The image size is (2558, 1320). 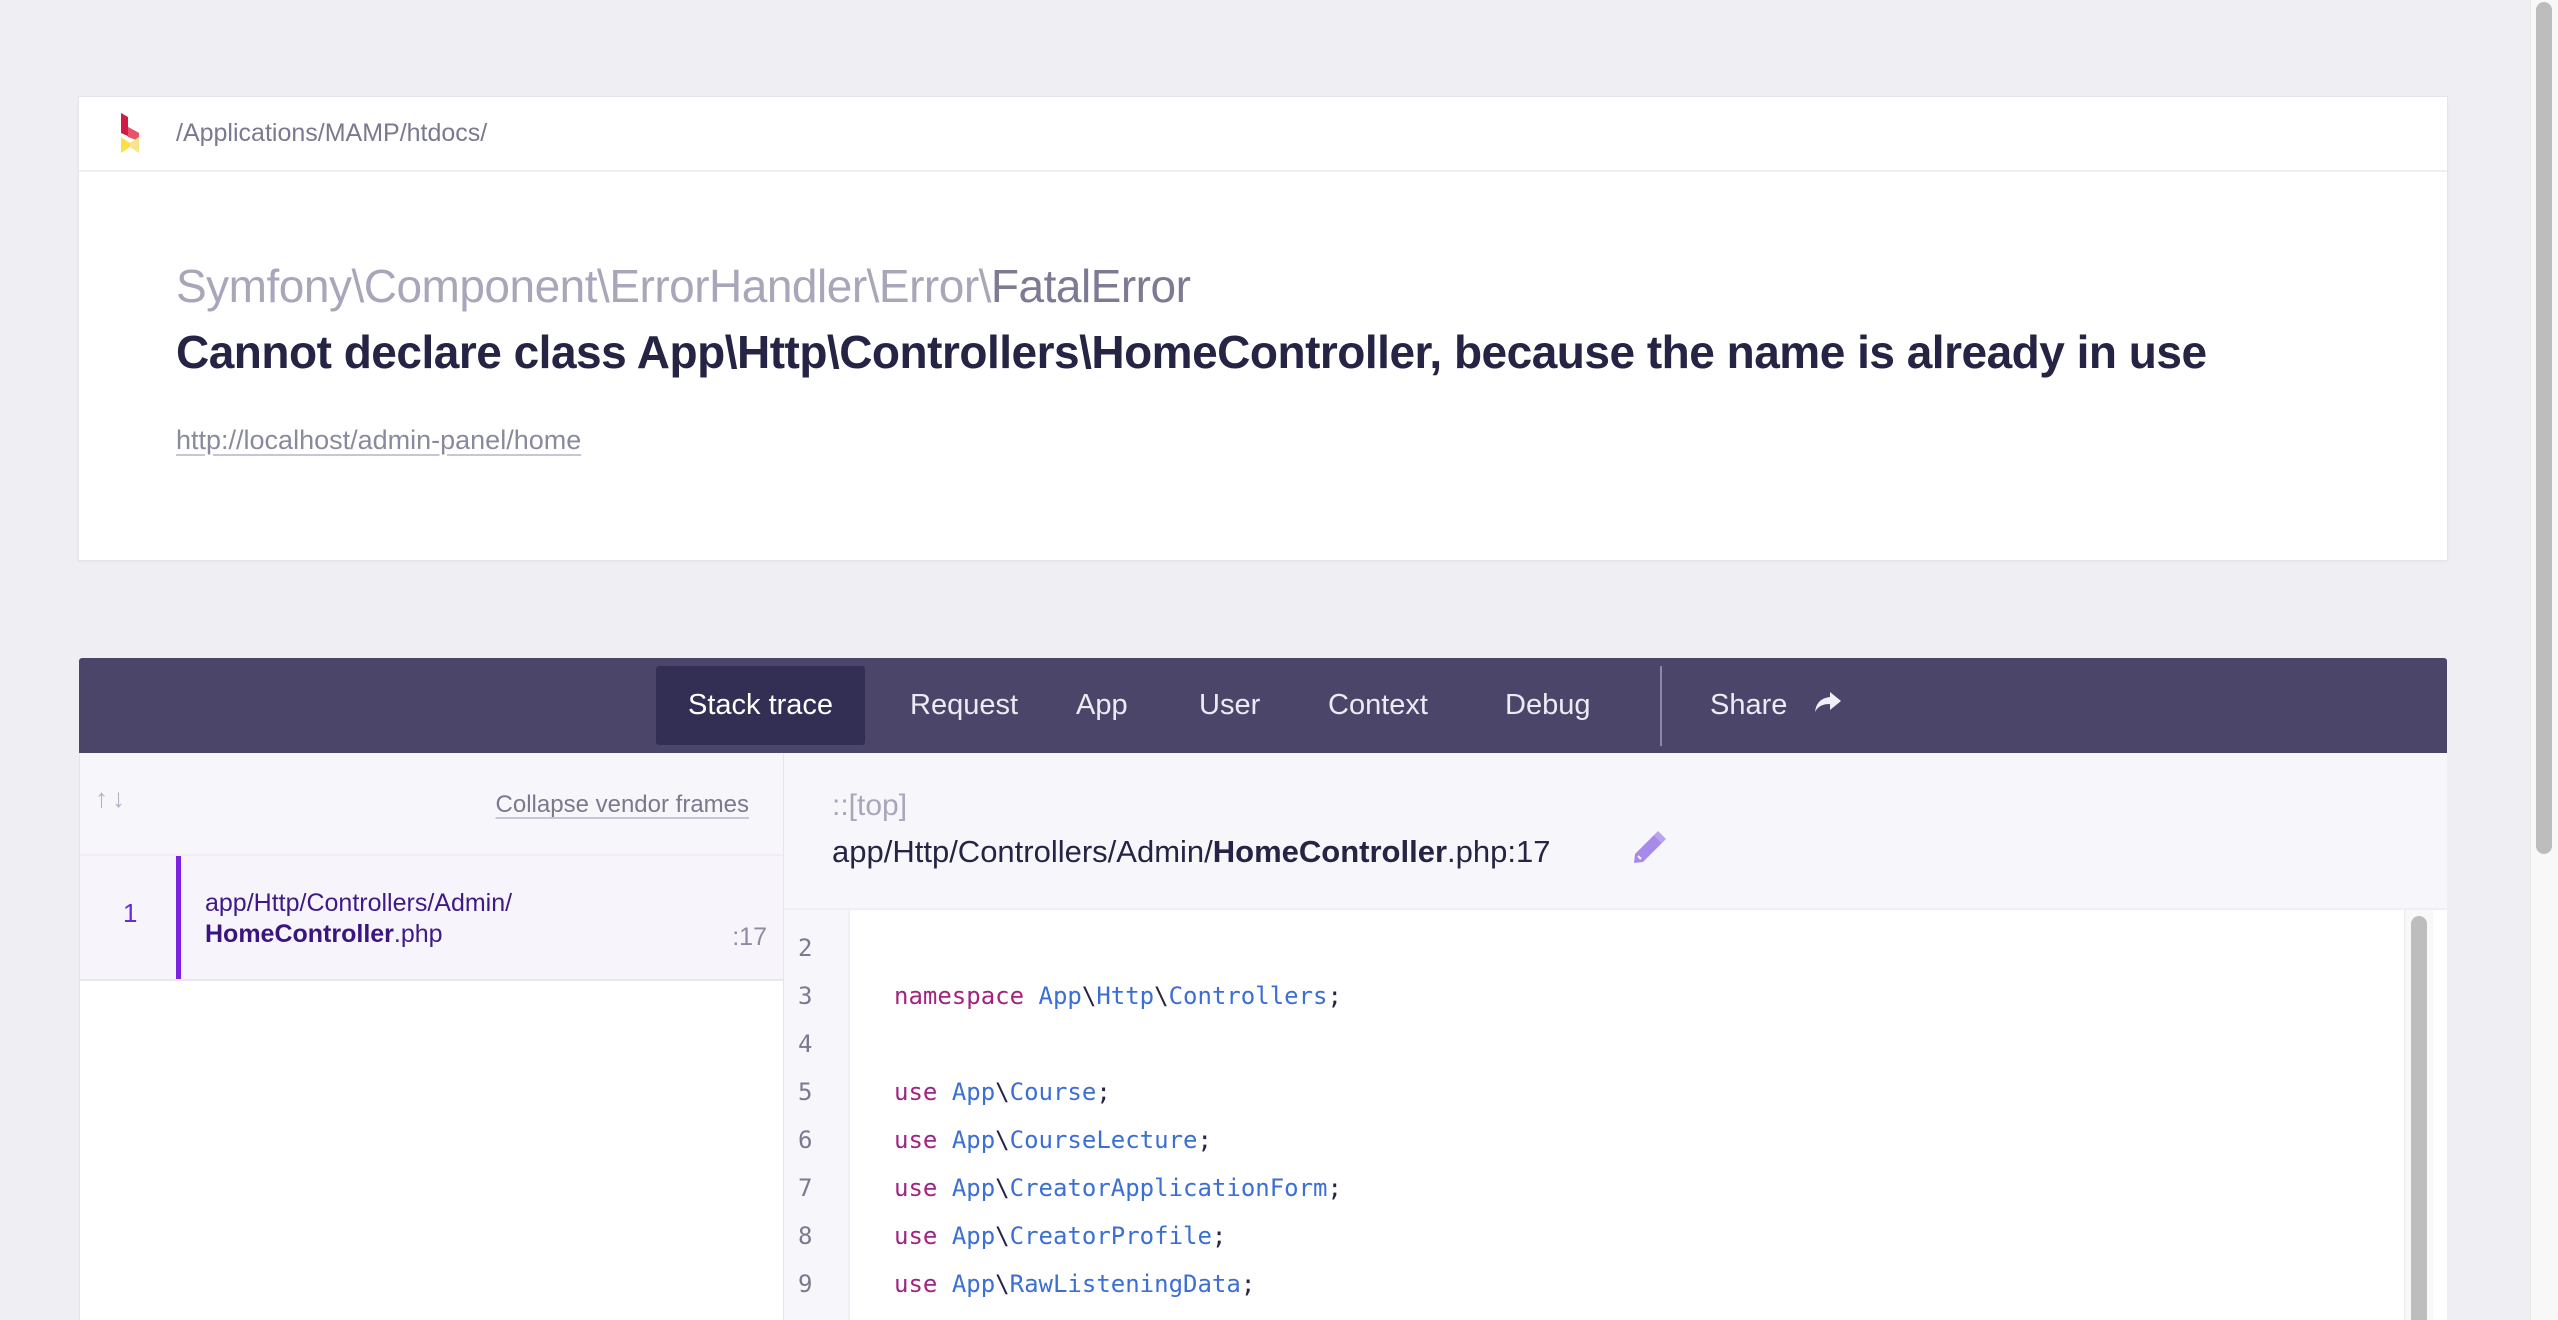 What do you see at coordinates (1749, 705) in the screenshot?
I see `share-label: Share` at bounding box center [1749, 705].